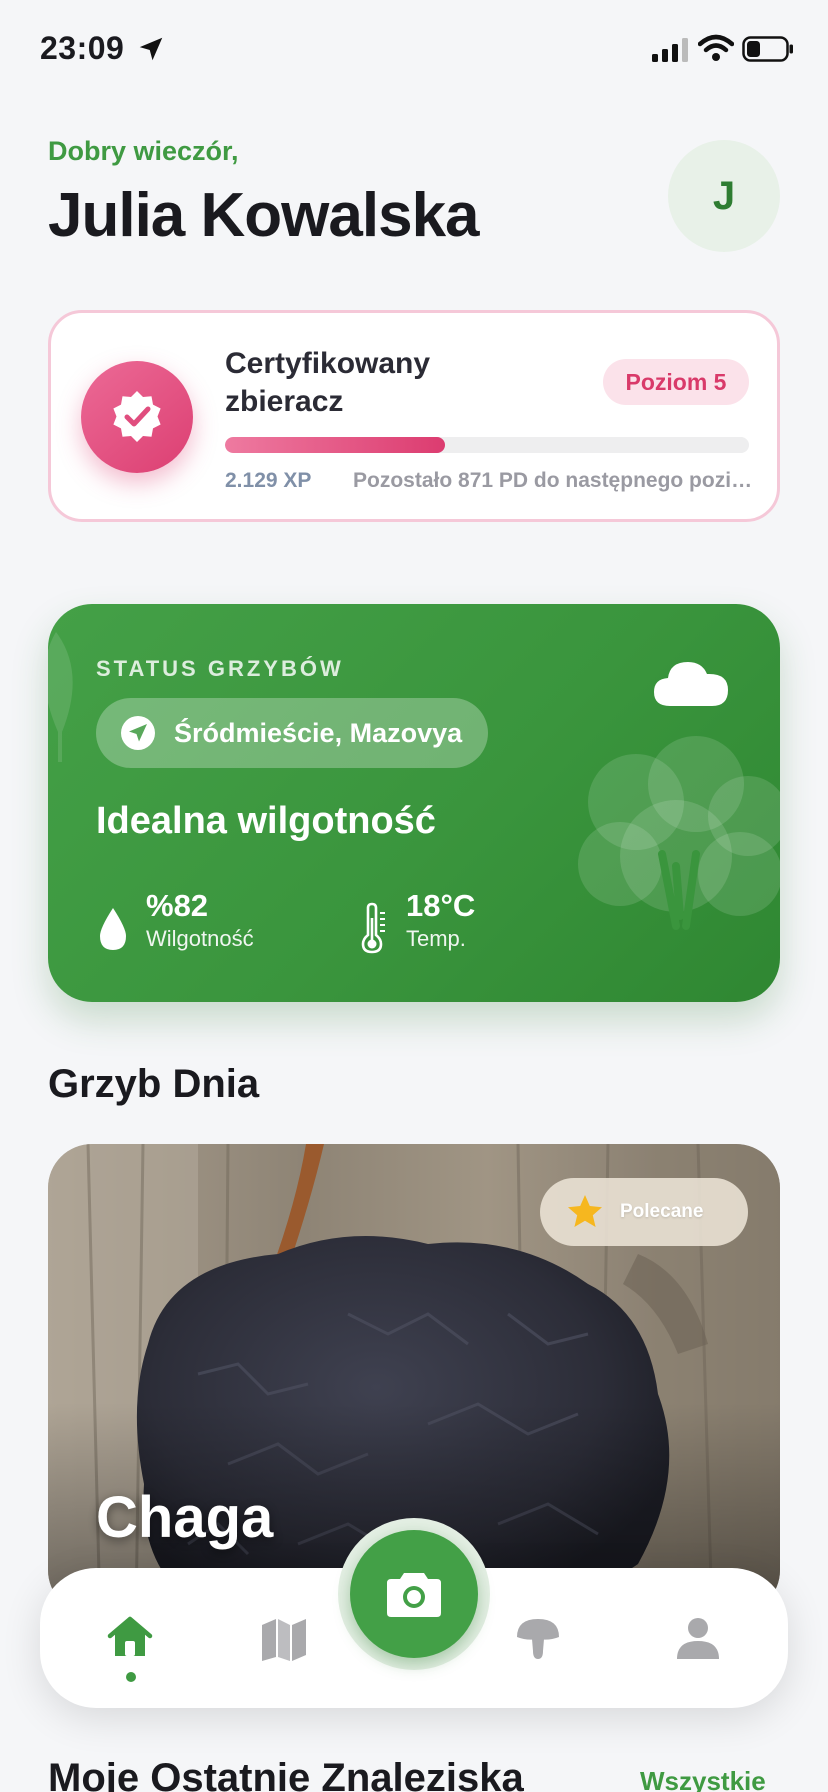  I want to click on level-title: Certyfikowany zbieracz, so click(328, 382).